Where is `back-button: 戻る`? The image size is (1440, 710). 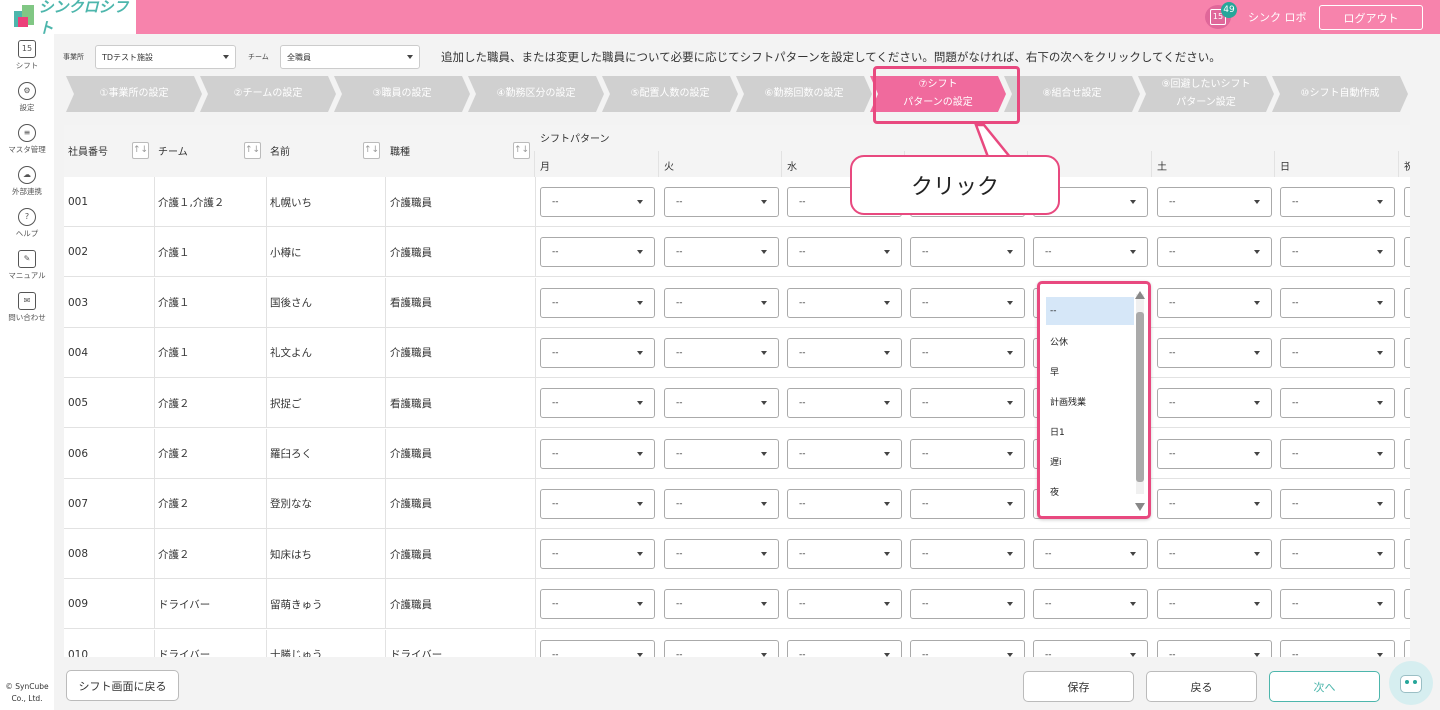 back-button: 戻る is located at coordinates (1201, 686).